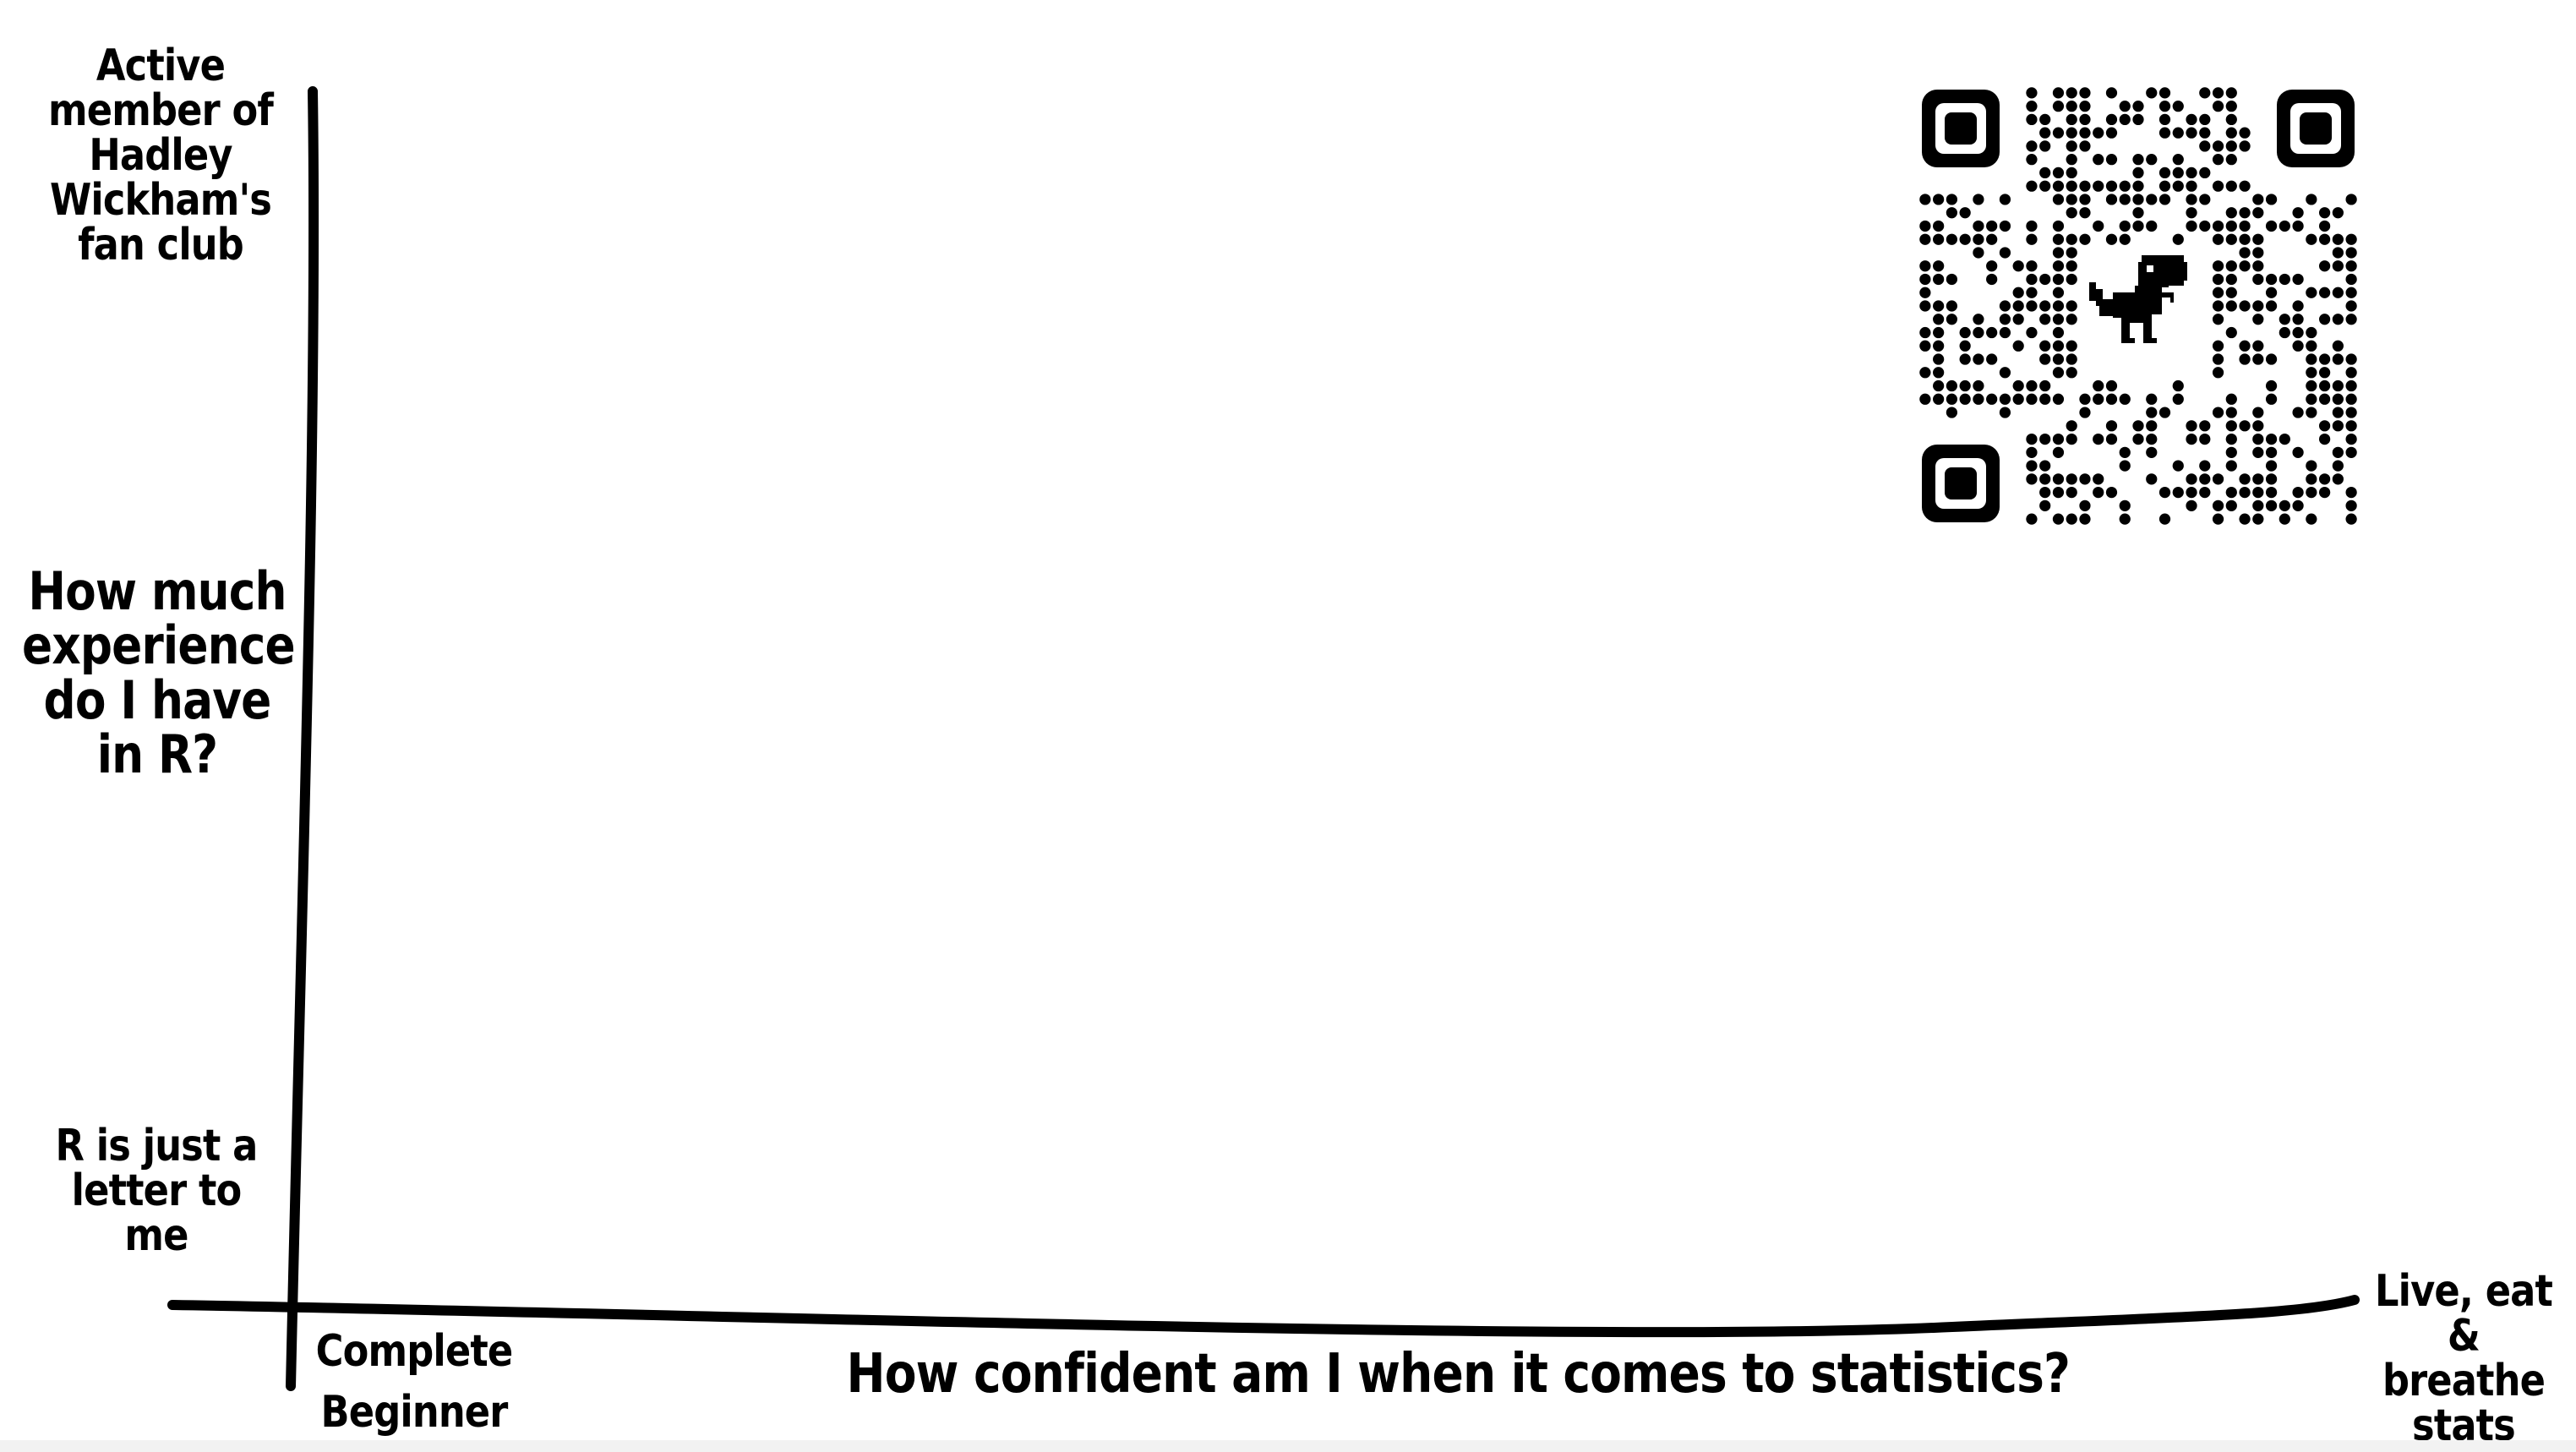 The height and width of the screenshot is (1452, 2576). Describe the element at coordinates (2138, 306) in the screenshot. I see `qr-code` at that location.